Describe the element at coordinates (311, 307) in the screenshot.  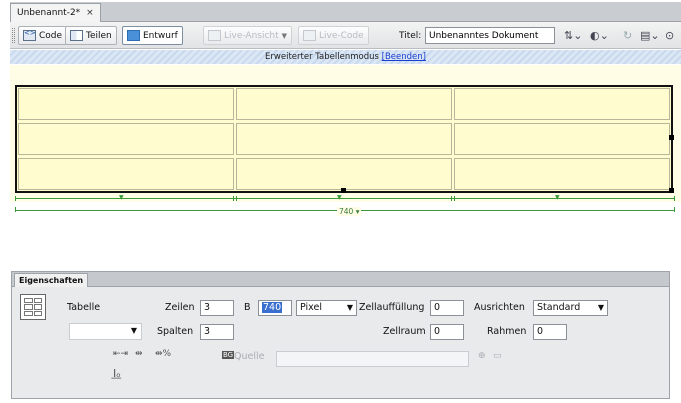
I see `width-unit-value: Pixel` at that location.